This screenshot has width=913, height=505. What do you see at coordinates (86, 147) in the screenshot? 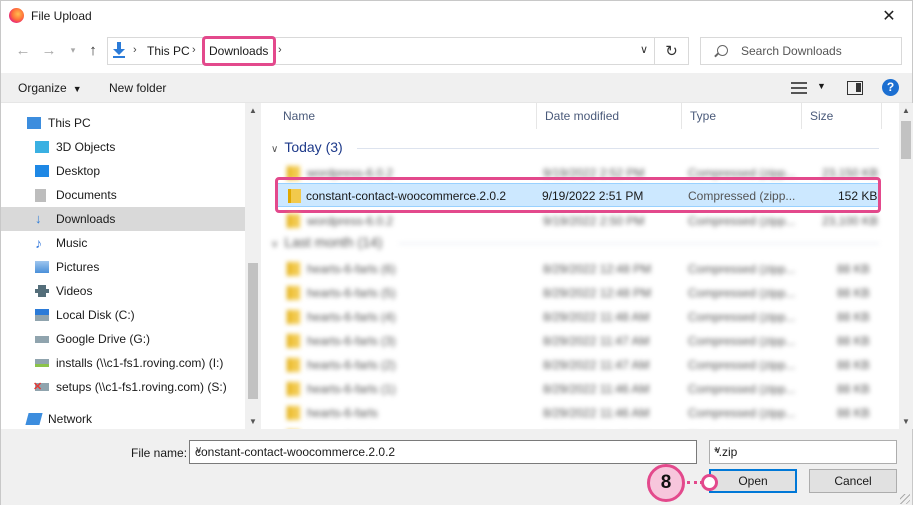
I see `nav-label: 3D Objects` at bounding box center [86, 147].